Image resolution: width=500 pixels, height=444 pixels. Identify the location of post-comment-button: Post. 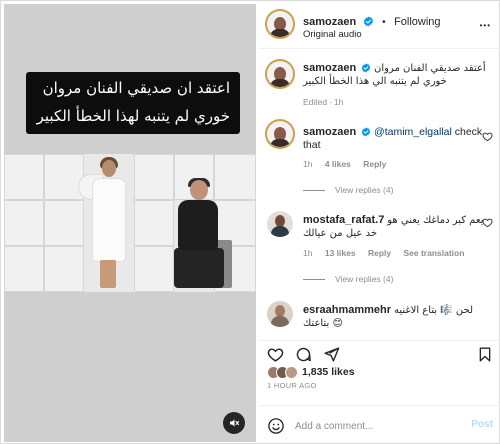
(482, 424).